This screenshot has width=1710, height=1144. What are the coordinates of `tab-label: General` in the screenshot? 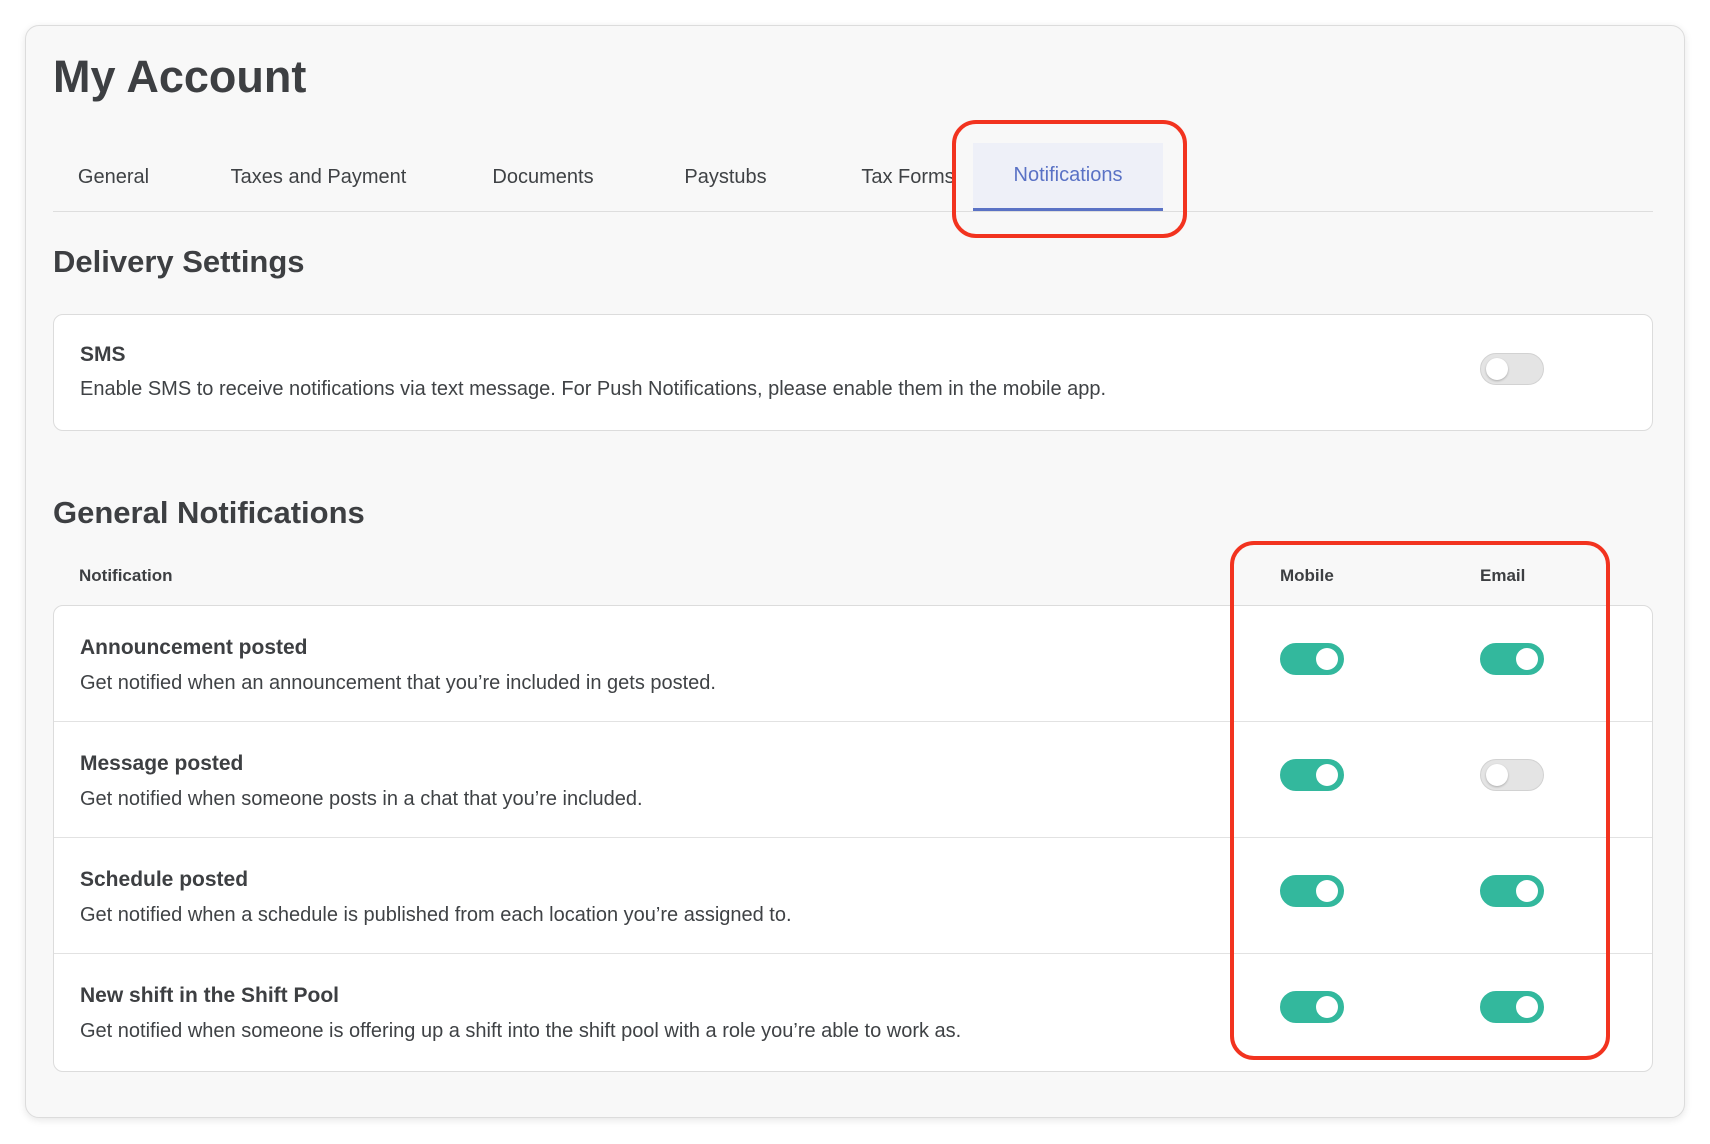 It's located at (113, 176).